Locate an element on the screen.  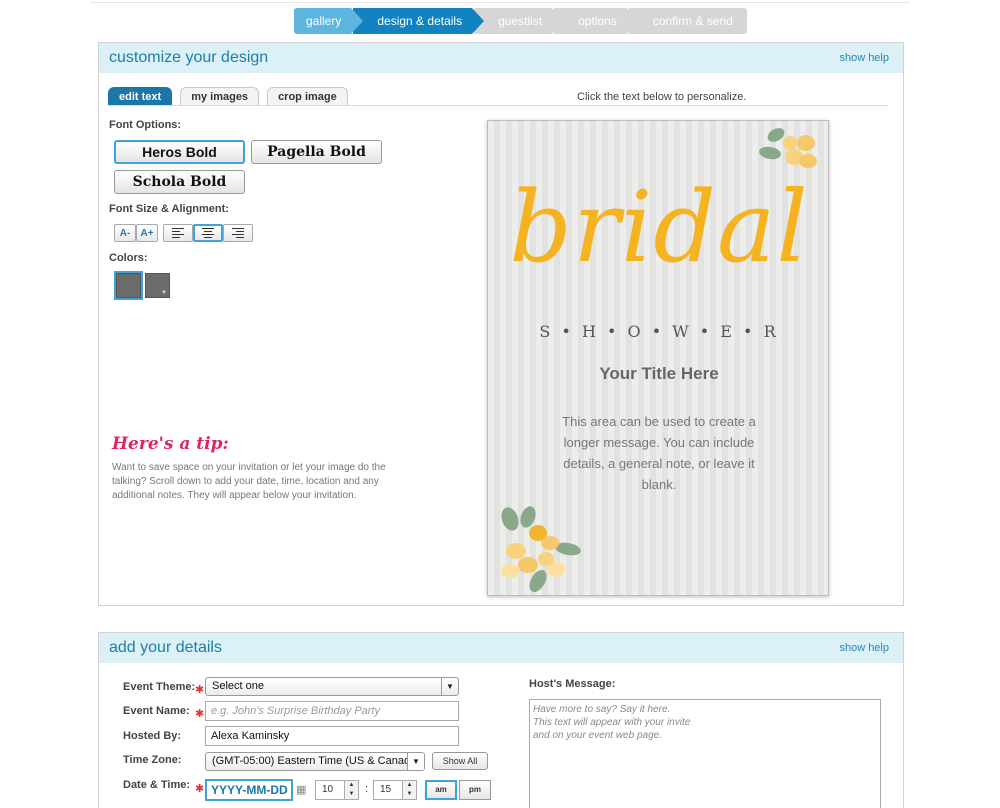
time-zone-value: (GMT-05:00) Eastern Time (US & Canad is located at coordinates (311, 761).